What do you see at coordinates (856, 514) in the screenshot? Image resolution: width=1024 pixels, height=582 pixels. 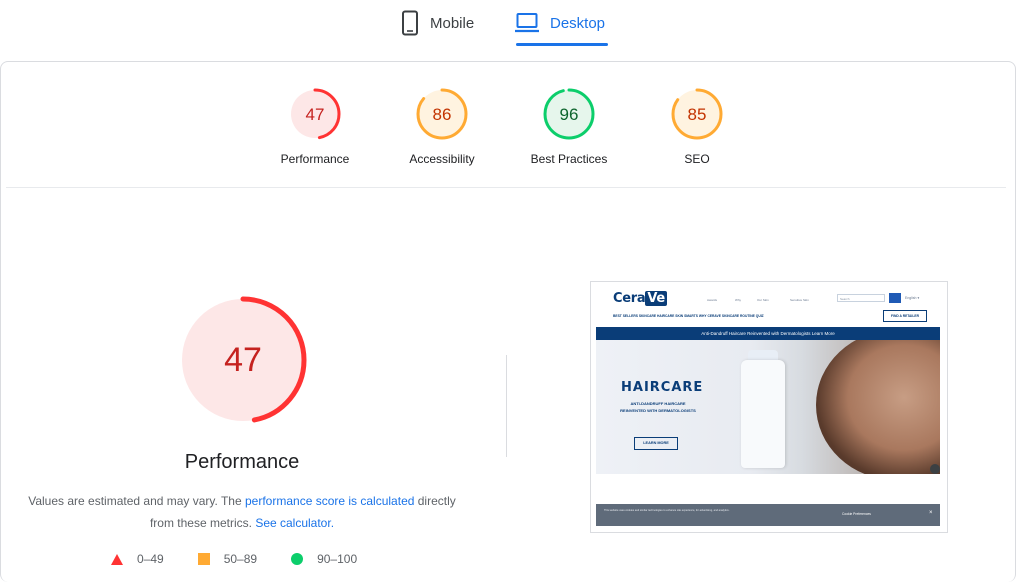 I see `cookie-preferences-link: Cookie Preferences` at bounding box center [856, 514].